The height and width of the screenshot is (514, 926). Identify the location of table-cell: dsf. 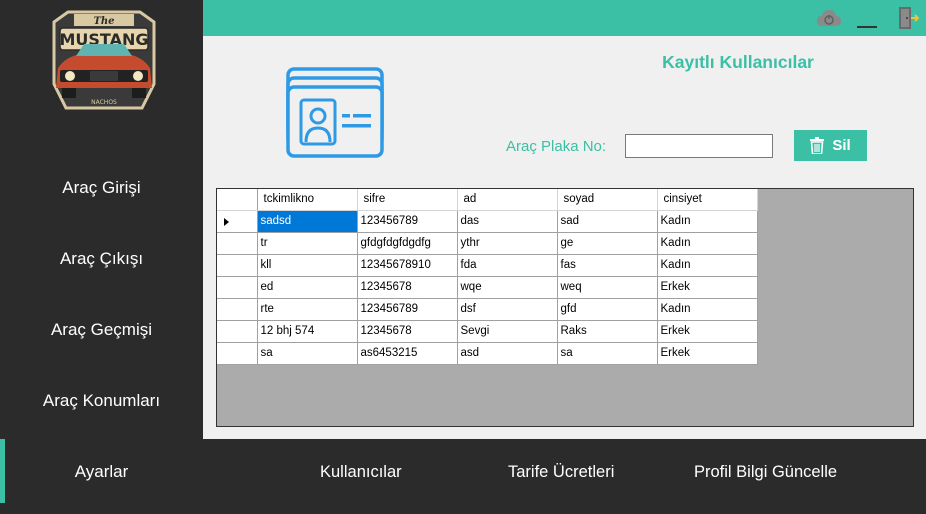
(507, 309).